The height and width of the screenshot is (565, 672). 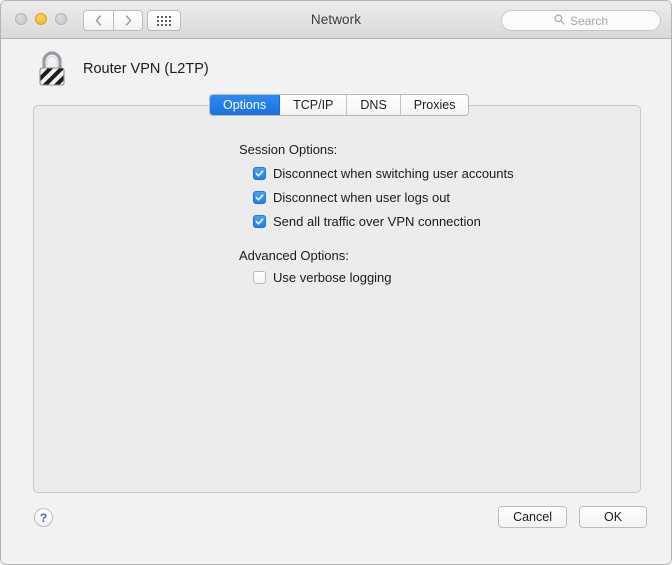 I want to click on window-titlebar: Network Search, so click(x=336, y=20).